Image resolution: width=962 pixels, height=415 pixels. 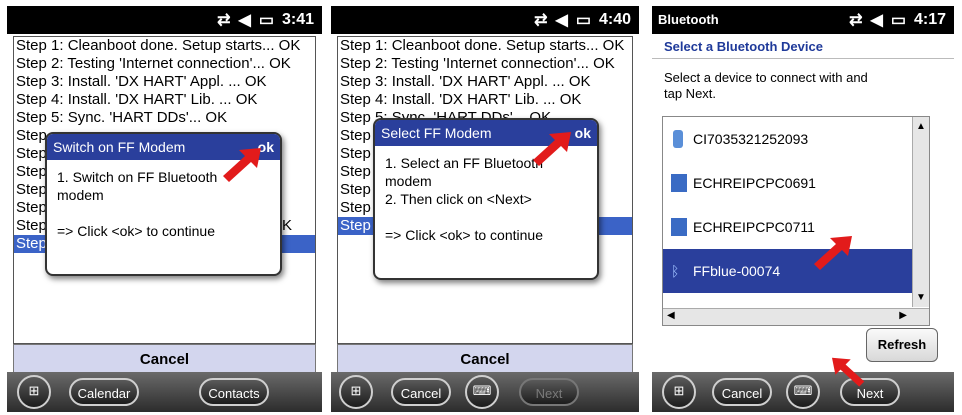 What do you see at coordinates (796, 183) in the screenshot?
I see `list-item: ECHREIPCPC0691` at bounding box center [796, 183].